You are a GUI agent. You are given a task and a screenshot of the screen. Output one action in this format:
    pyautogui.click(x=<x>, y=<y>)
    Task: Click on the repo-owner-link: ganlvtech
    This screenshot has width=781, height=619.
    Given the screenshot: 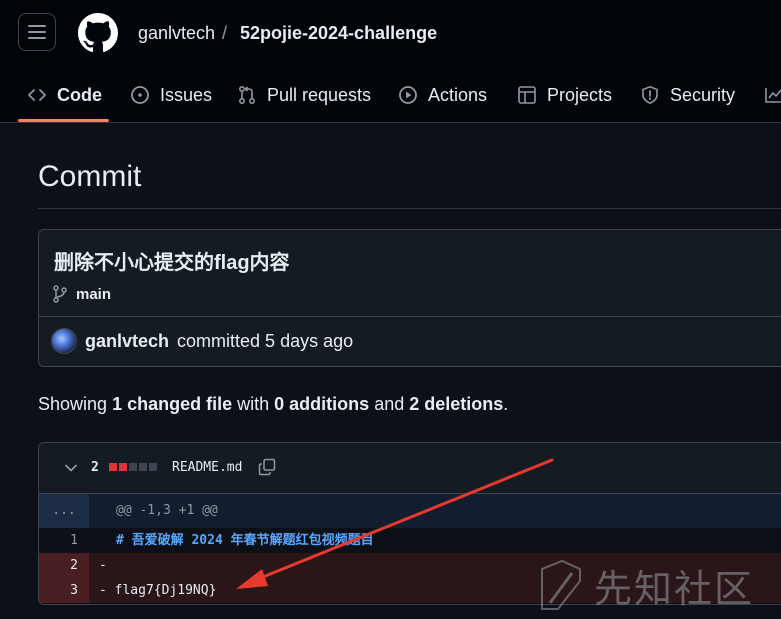 What is the action you would take?
    pyautogui.click(x=176, y=33)
    